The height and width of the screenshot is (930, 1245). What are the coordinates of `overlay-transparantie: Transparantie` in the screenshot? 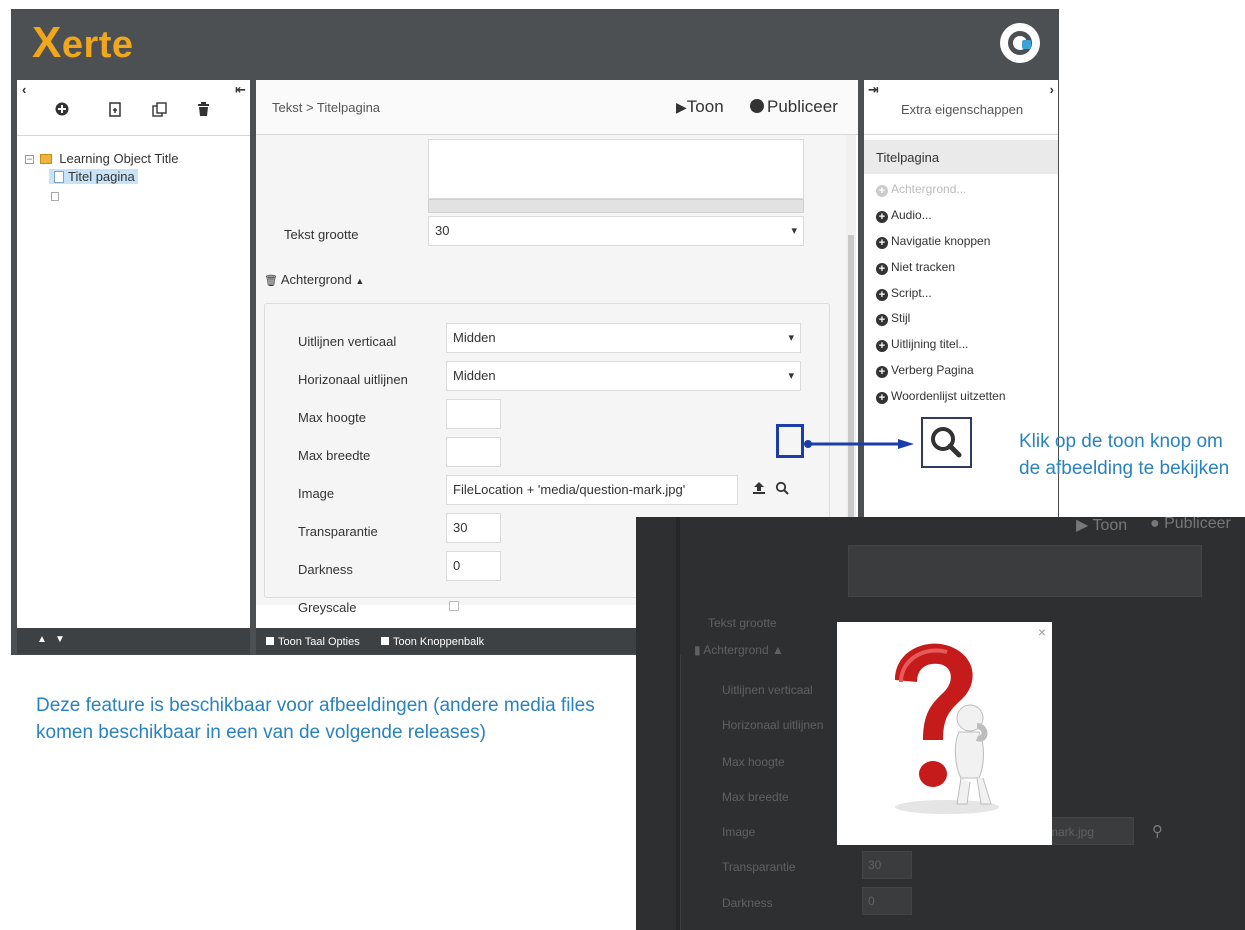 It's located at (759, 867).